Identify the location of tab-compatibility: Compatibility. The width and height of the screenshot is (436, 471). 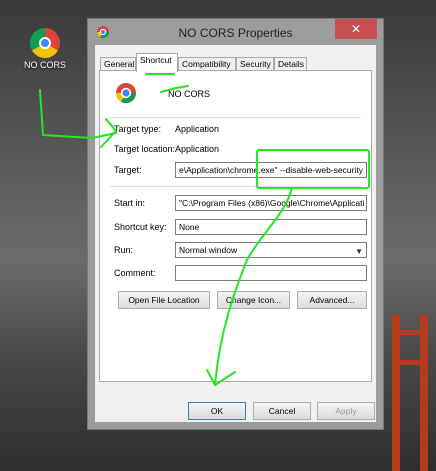
(207, 64).